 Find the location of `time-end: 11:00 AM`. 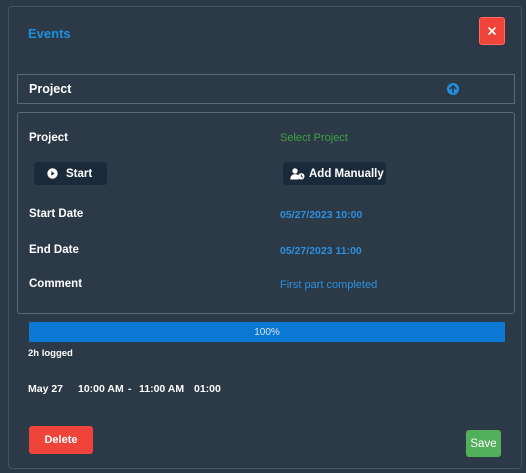

time-end: 11:00 AM is located at coordinates (162, 389).